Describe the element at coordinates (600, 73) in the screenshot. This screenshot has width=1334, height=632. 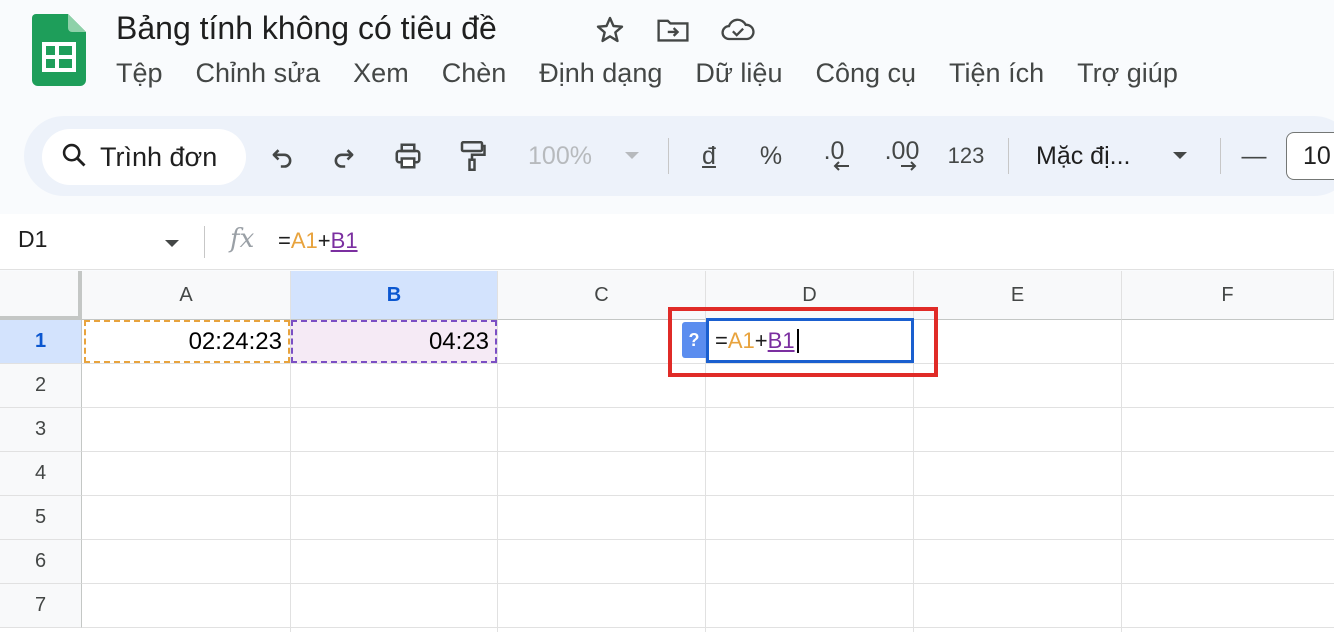
I see `menu-format: Định dạng` at that location.